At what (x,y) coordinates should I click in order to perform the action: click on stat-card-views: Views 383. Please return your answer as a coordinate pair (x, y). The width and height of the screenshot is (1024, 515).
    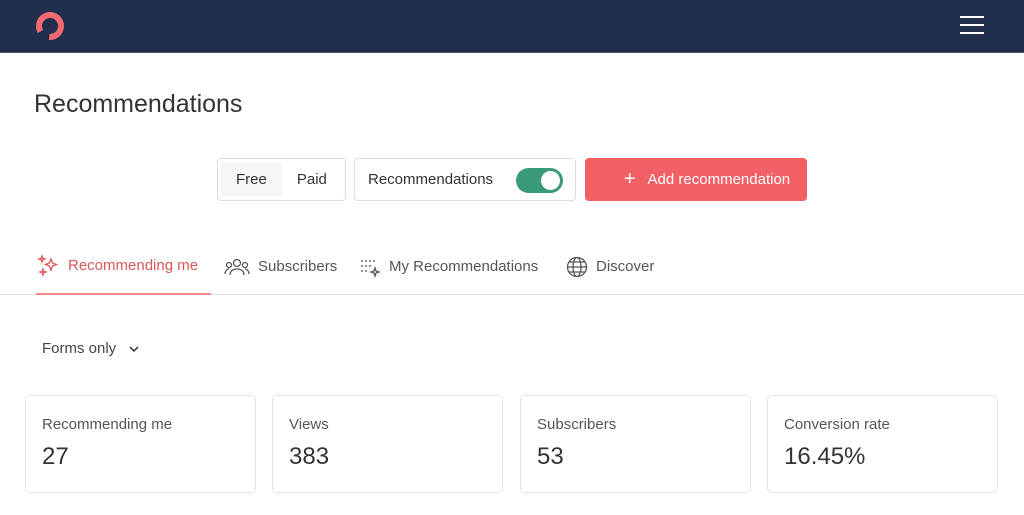
    Looking at the image, I should click on (387, 444).